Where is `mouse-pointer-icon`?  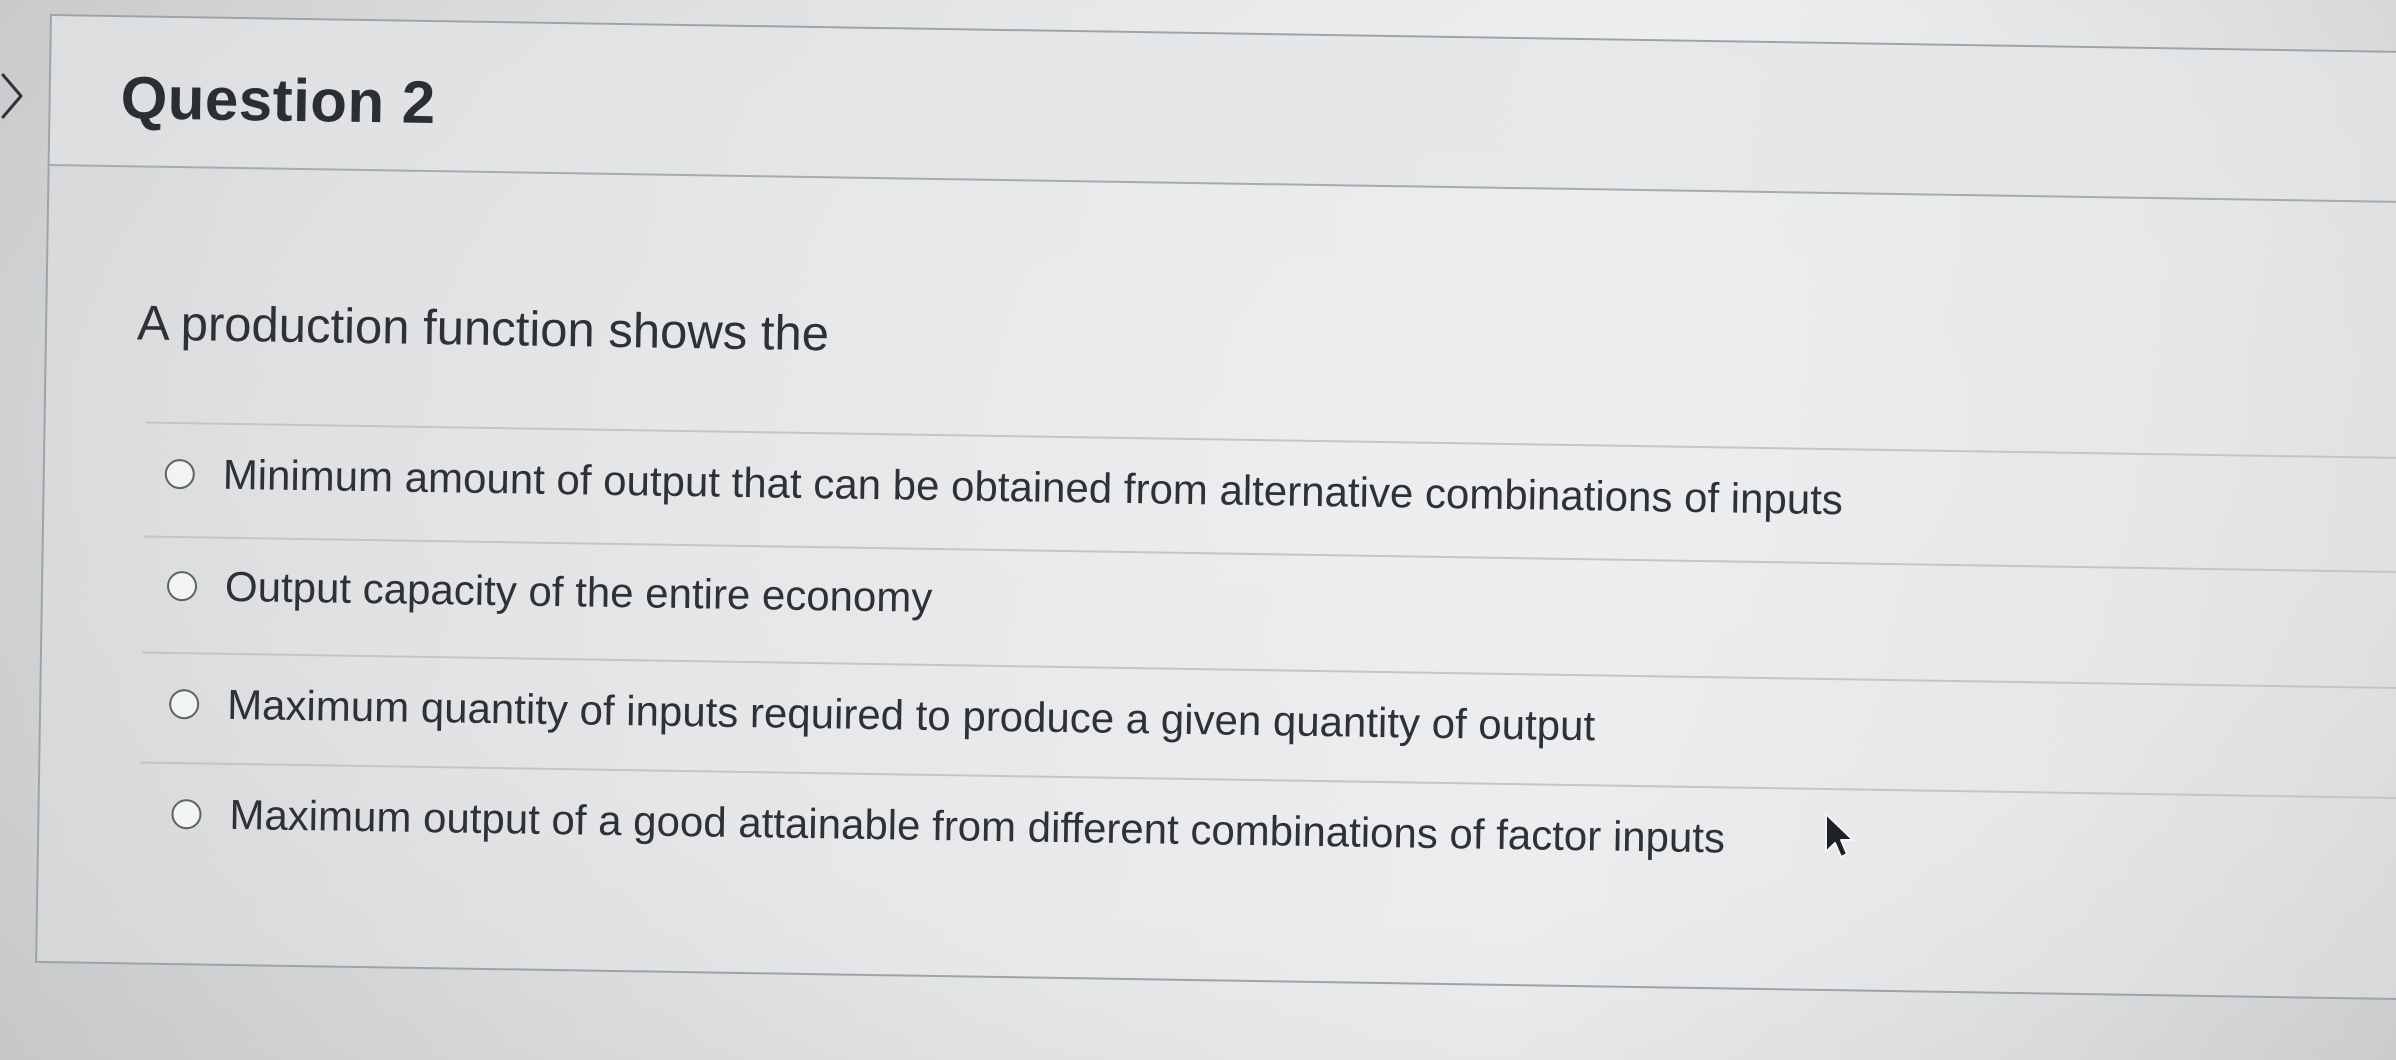
mouse-pointer-icon is located at coordinates (1839, 835).